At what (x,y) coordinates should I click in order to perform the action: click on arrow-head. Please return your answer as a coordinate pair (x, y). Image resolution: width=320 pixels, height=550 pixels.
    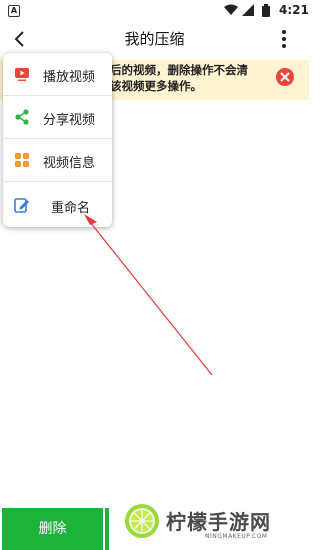
    Looking at the image, I should click on (90, 219).